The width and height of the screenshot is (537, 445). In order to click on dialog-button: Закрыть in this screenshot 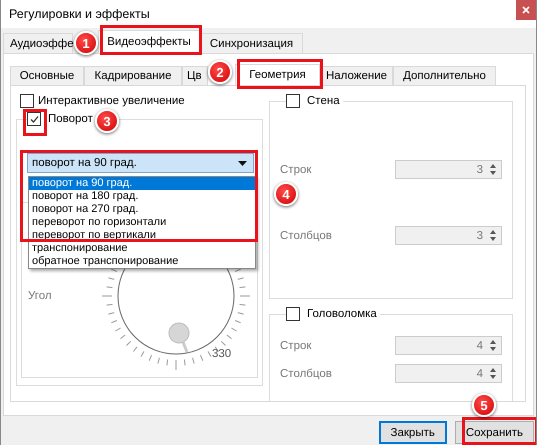, I will do `click(412, 432)`.